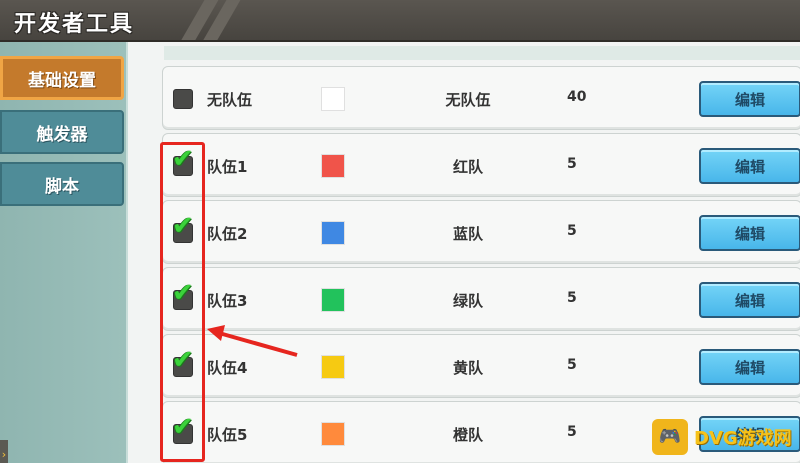  Describe the element at coordinates (216, 333) in the screenshot. I see `arrow-head` at that location.